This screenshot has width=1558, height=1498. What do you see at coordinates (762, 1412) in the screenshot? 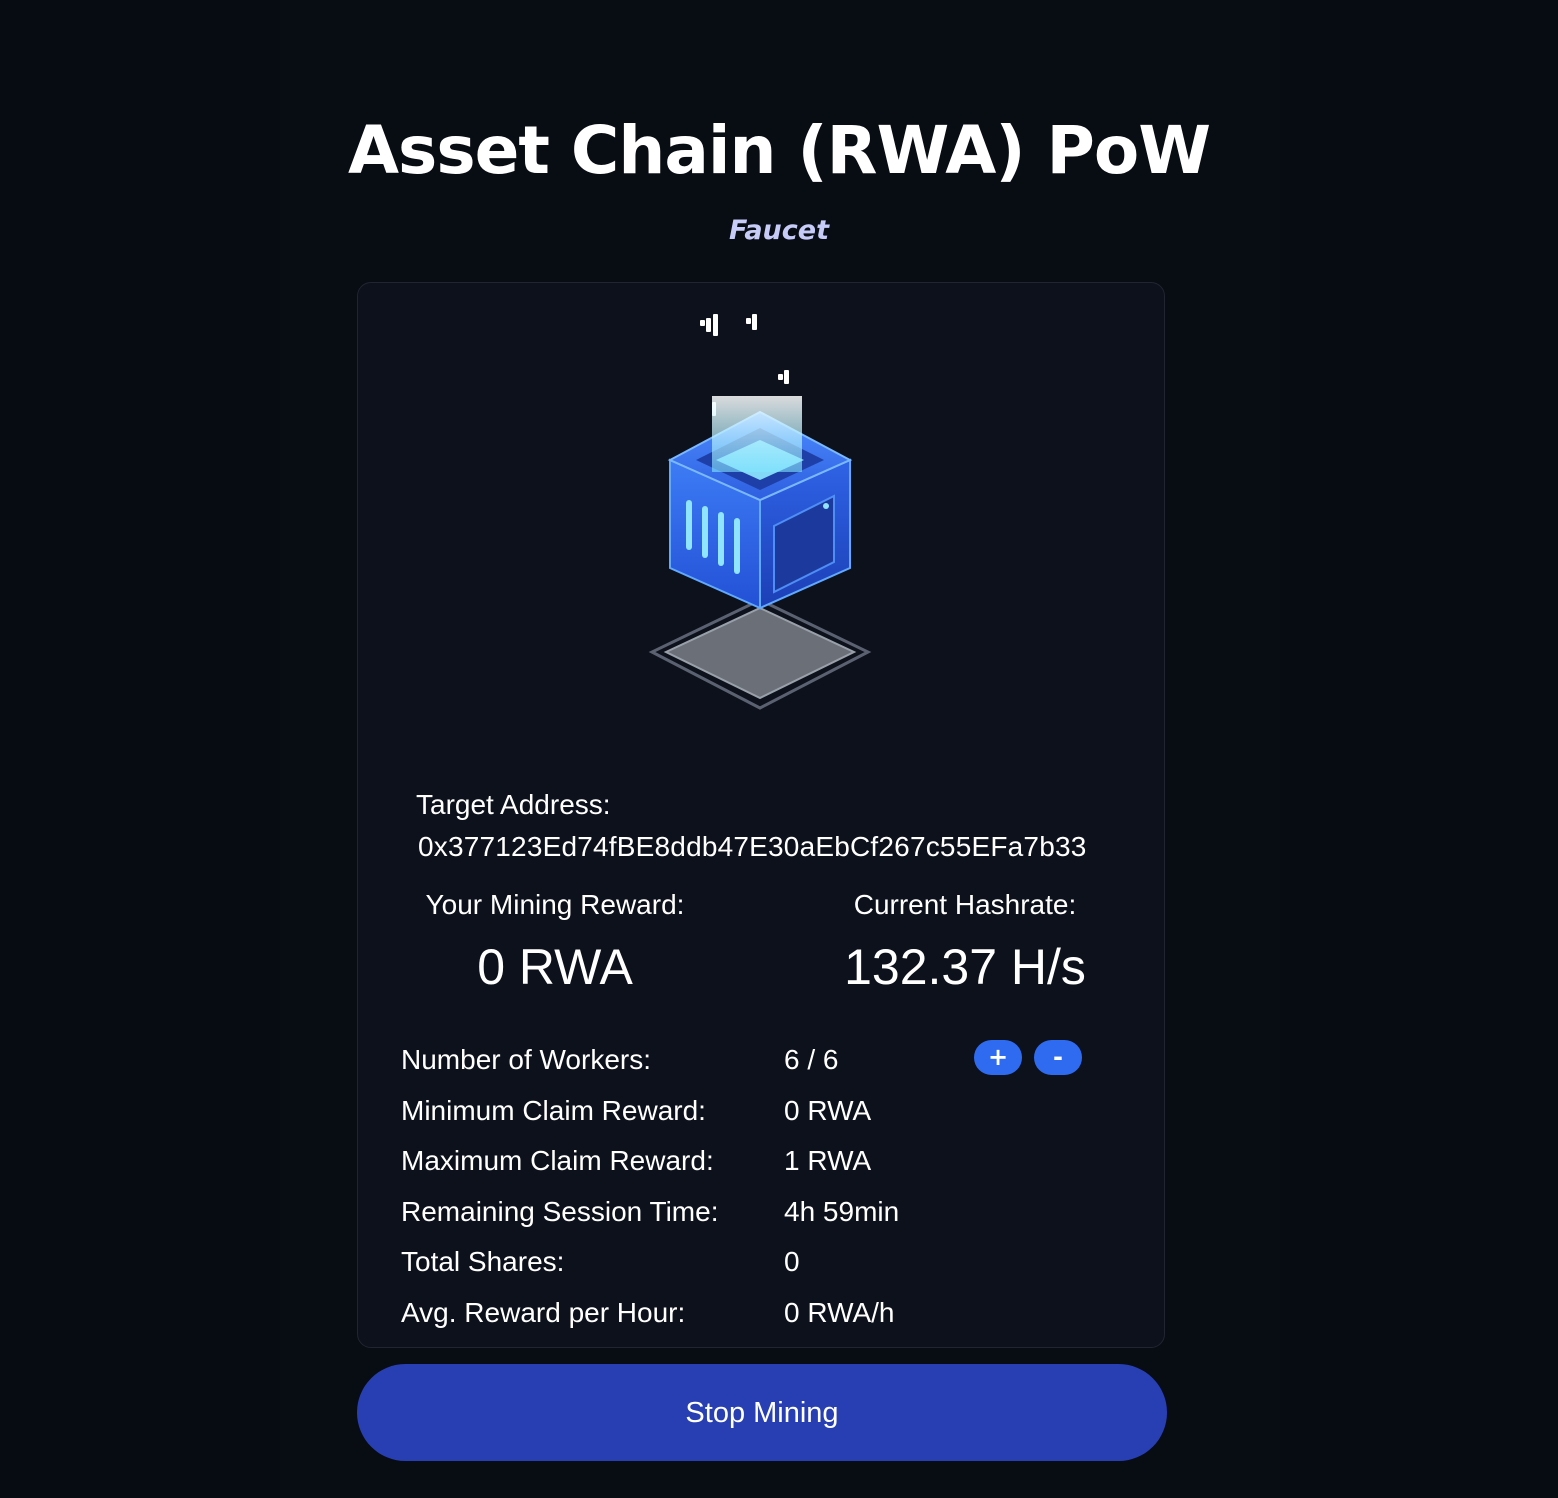
I see `stop-mining-button: Stop Mining` at bounding box center [762, 1412].